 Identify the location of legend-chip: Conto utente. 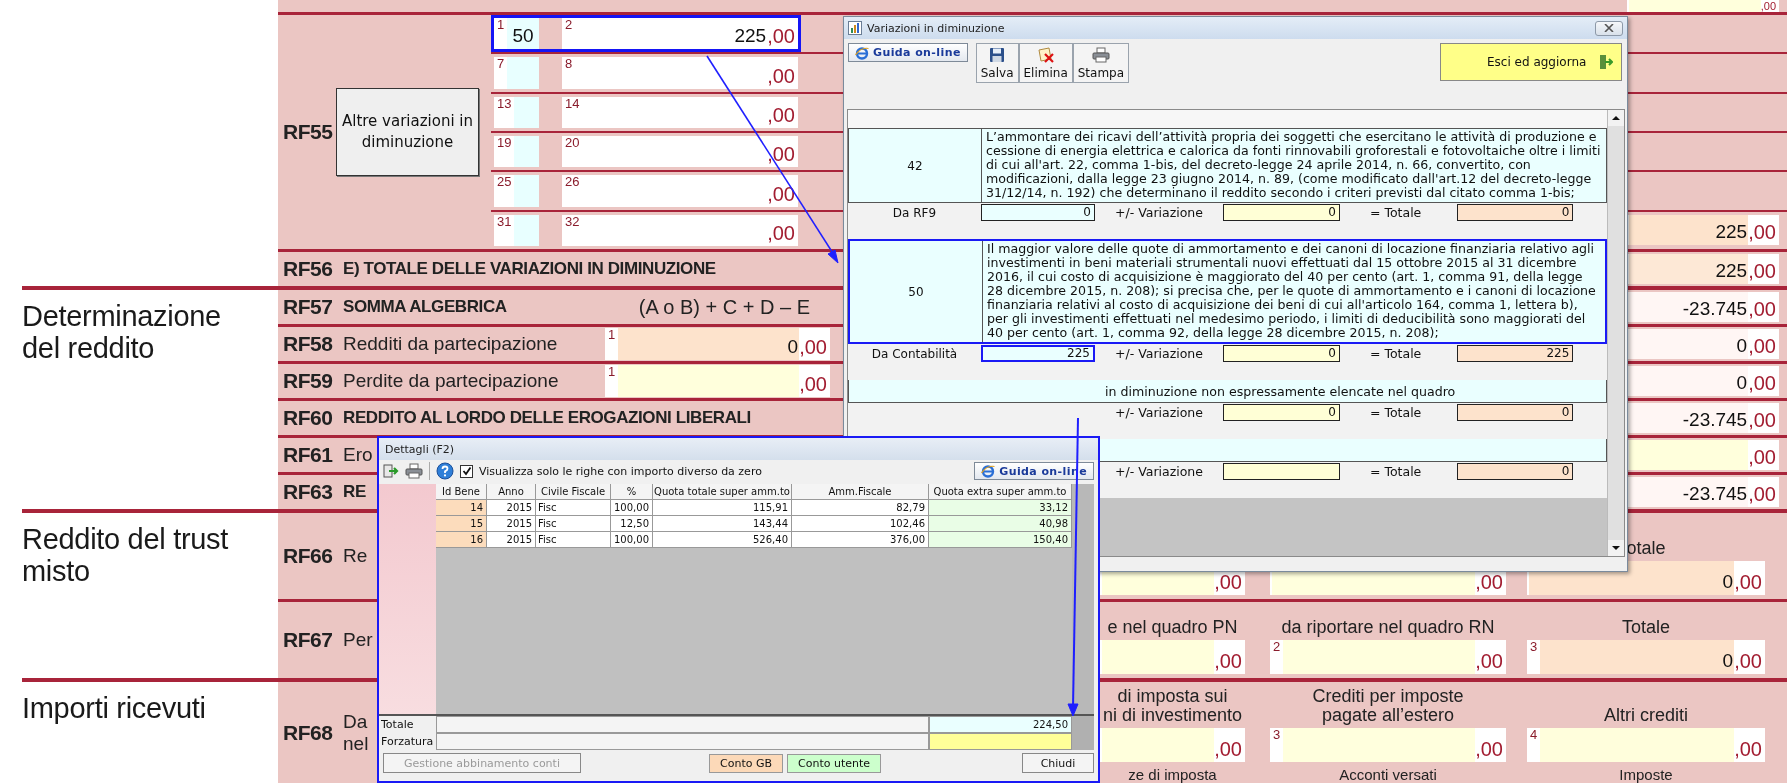
(834, 763).